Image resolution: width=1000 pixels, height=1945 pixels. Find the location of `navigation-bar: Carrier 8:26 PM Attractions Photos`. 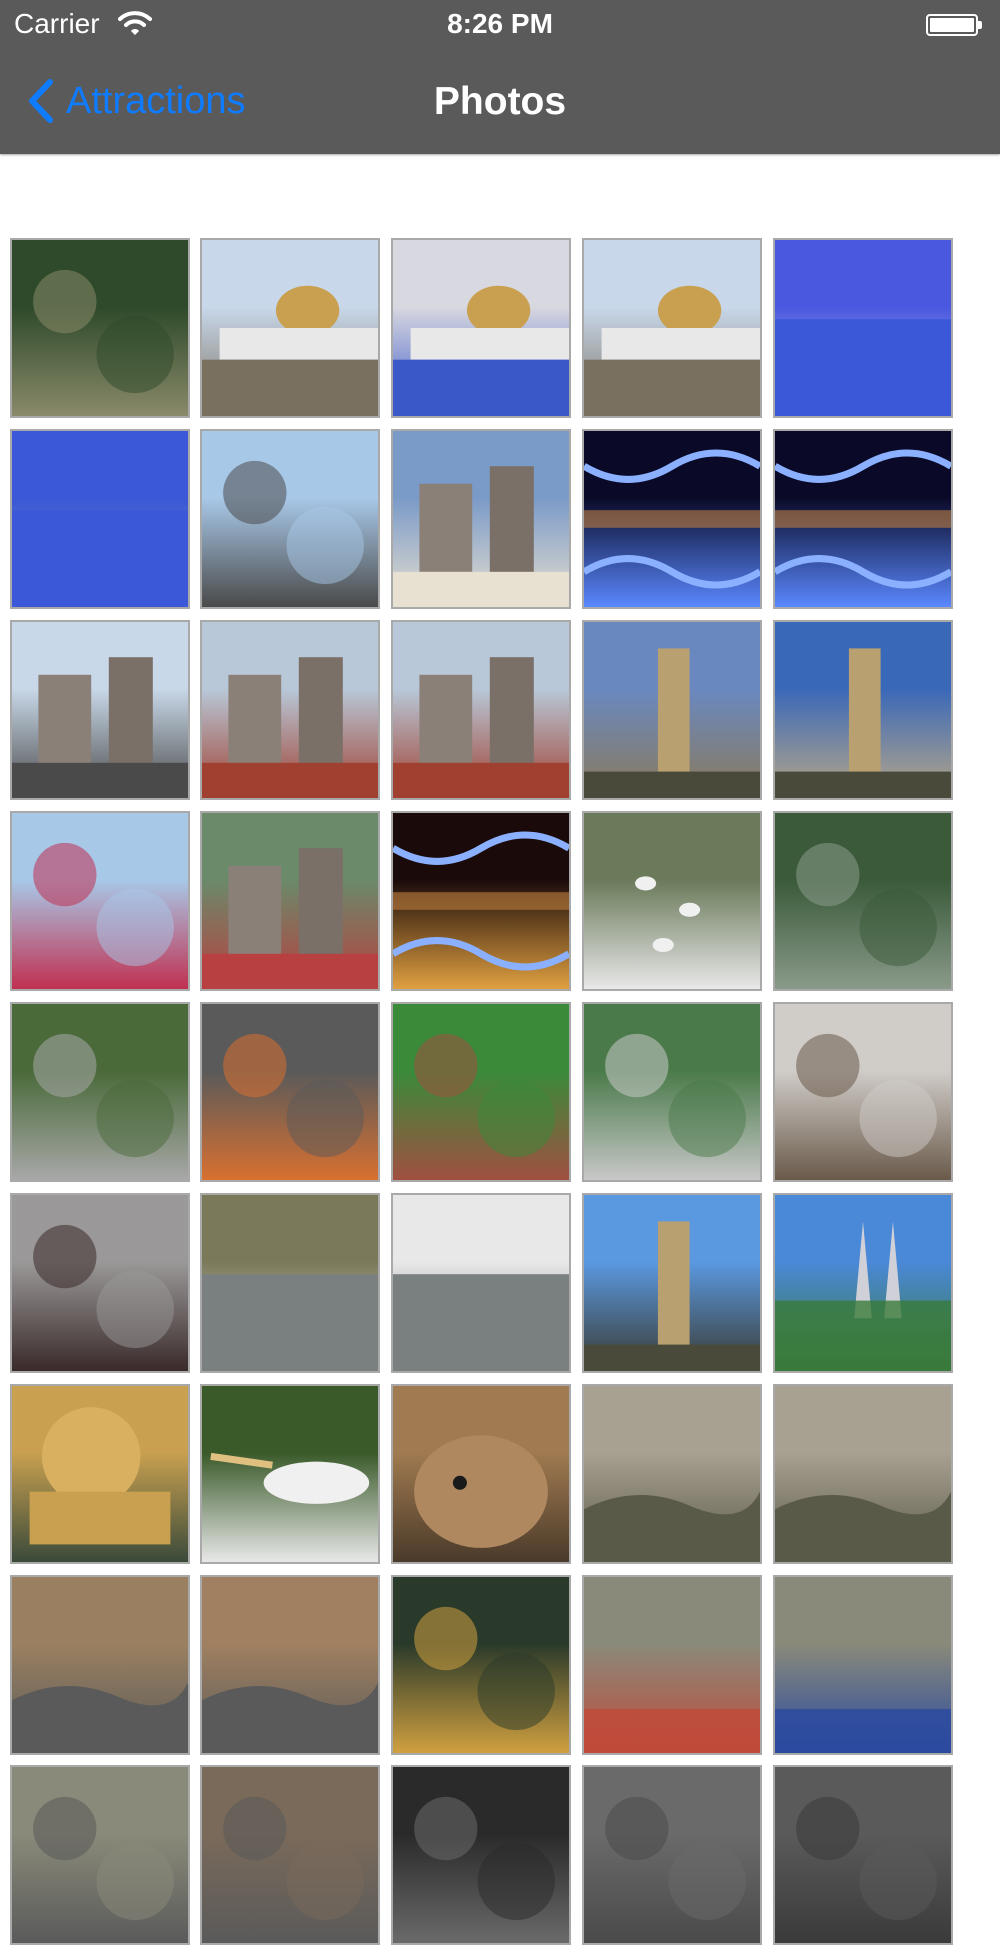

navigation-bar: Carrier 8:26 PM Attractions Photos is located at coordinates (500, 77).